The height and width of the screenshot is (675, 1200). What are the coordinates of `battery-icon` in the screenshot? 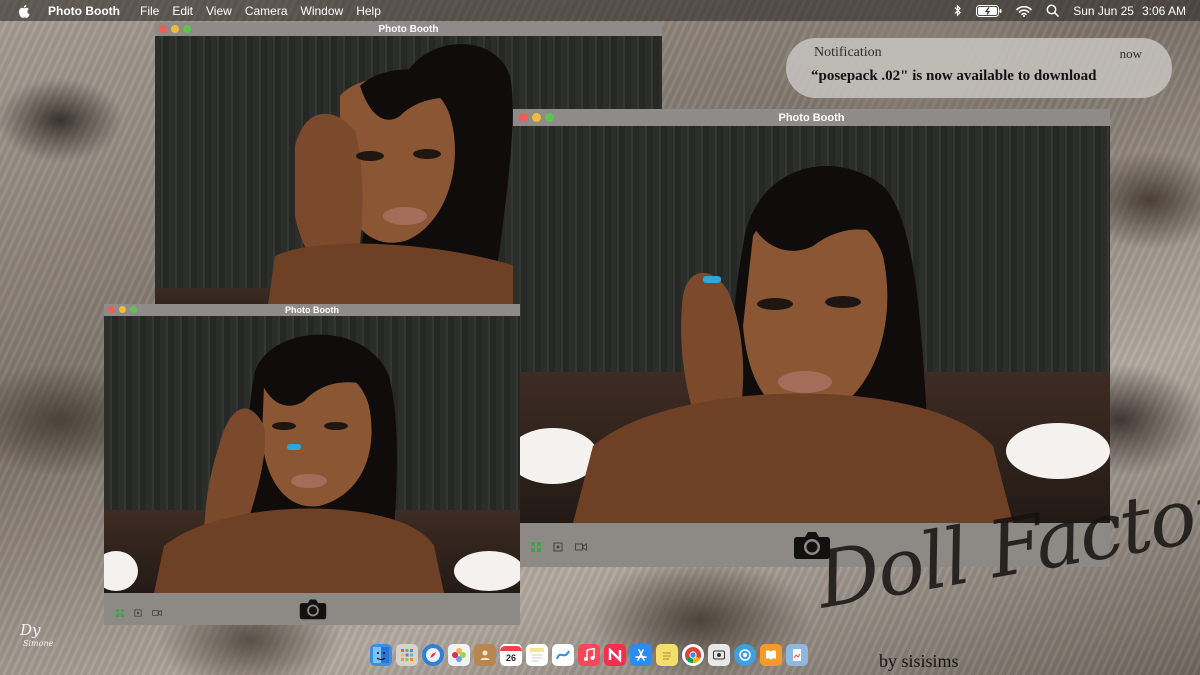 It's located at (989, 10).